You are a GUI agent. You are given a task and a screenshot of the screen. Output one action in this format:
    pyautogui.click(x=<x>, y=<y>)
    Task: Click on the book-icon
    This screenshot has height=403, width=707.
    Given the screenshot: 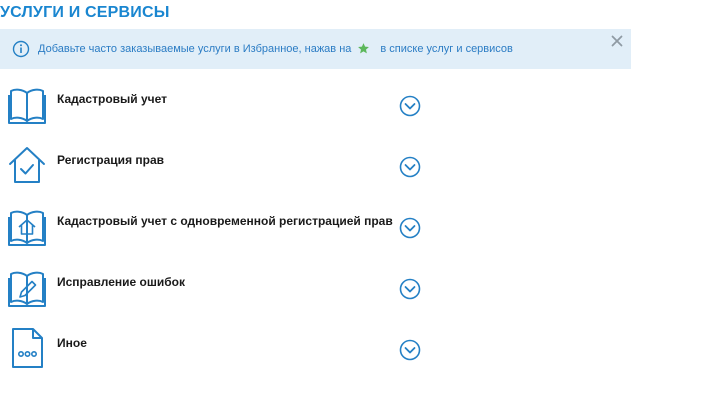 What is the action you would take?
    pyautogui.click(x=27, y=104)
    